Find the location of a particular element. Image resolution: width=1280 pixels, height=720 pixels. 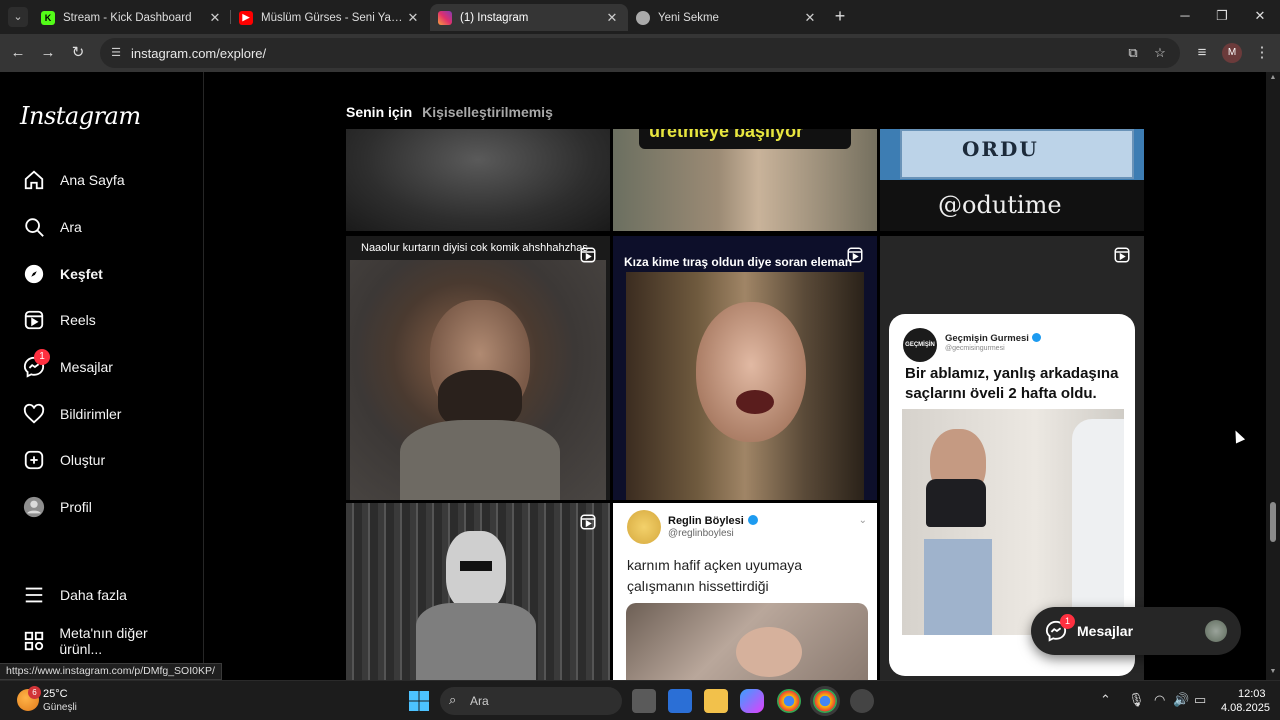

chrome-profile-icon is located at coordinates (825, 701).